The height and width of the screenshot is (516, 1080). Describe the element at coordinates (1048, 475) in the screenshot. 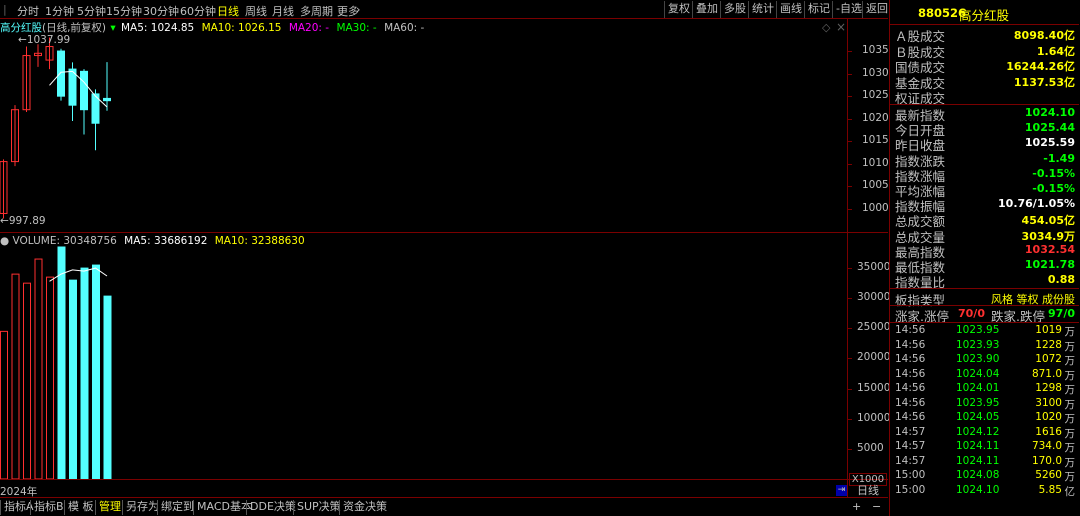

I see `tick-volume: 5260` at that location.